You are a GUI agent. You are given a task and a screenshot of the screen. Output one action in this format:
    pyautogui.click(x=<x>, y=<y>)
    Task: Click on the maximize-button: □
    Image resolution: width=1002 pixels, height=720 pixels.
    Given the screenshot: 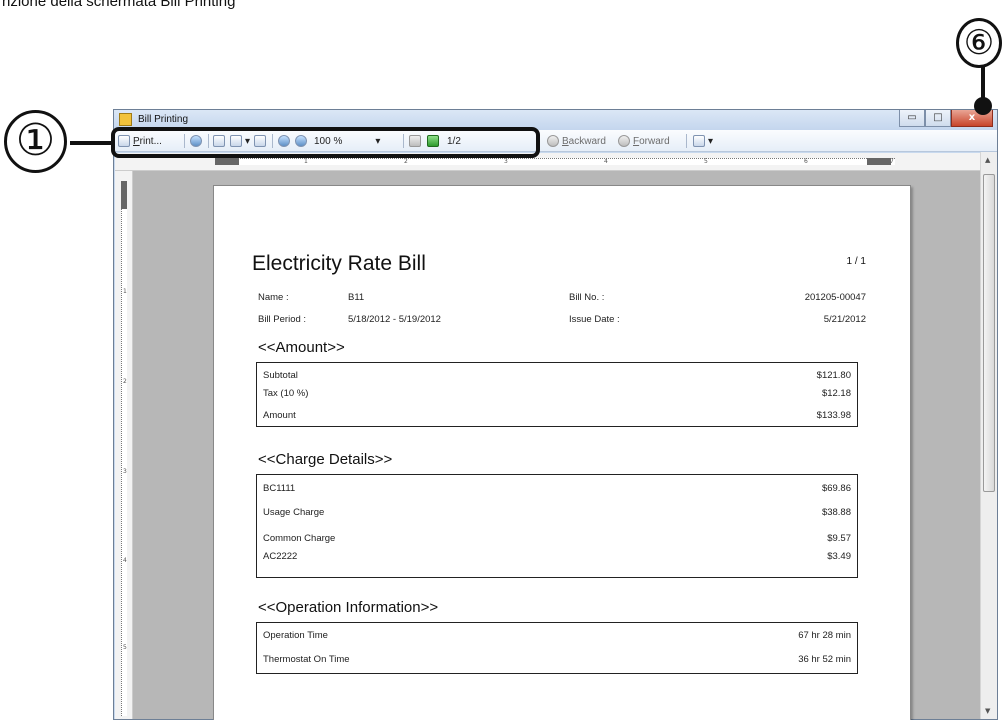 What is the action you would take?
    pyautogui.click(x=938, y=118)
    